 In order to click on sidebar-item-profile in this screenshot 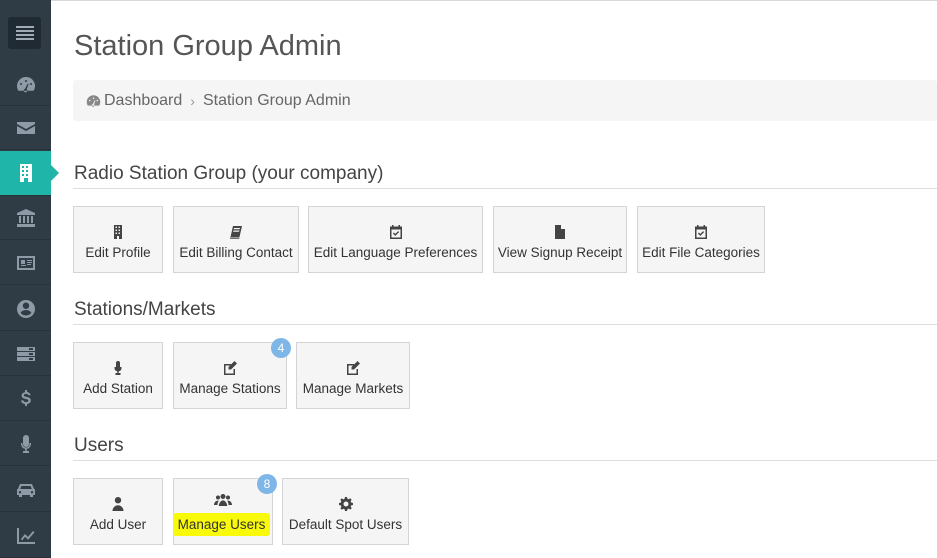, I will do `click(25, 309)`.